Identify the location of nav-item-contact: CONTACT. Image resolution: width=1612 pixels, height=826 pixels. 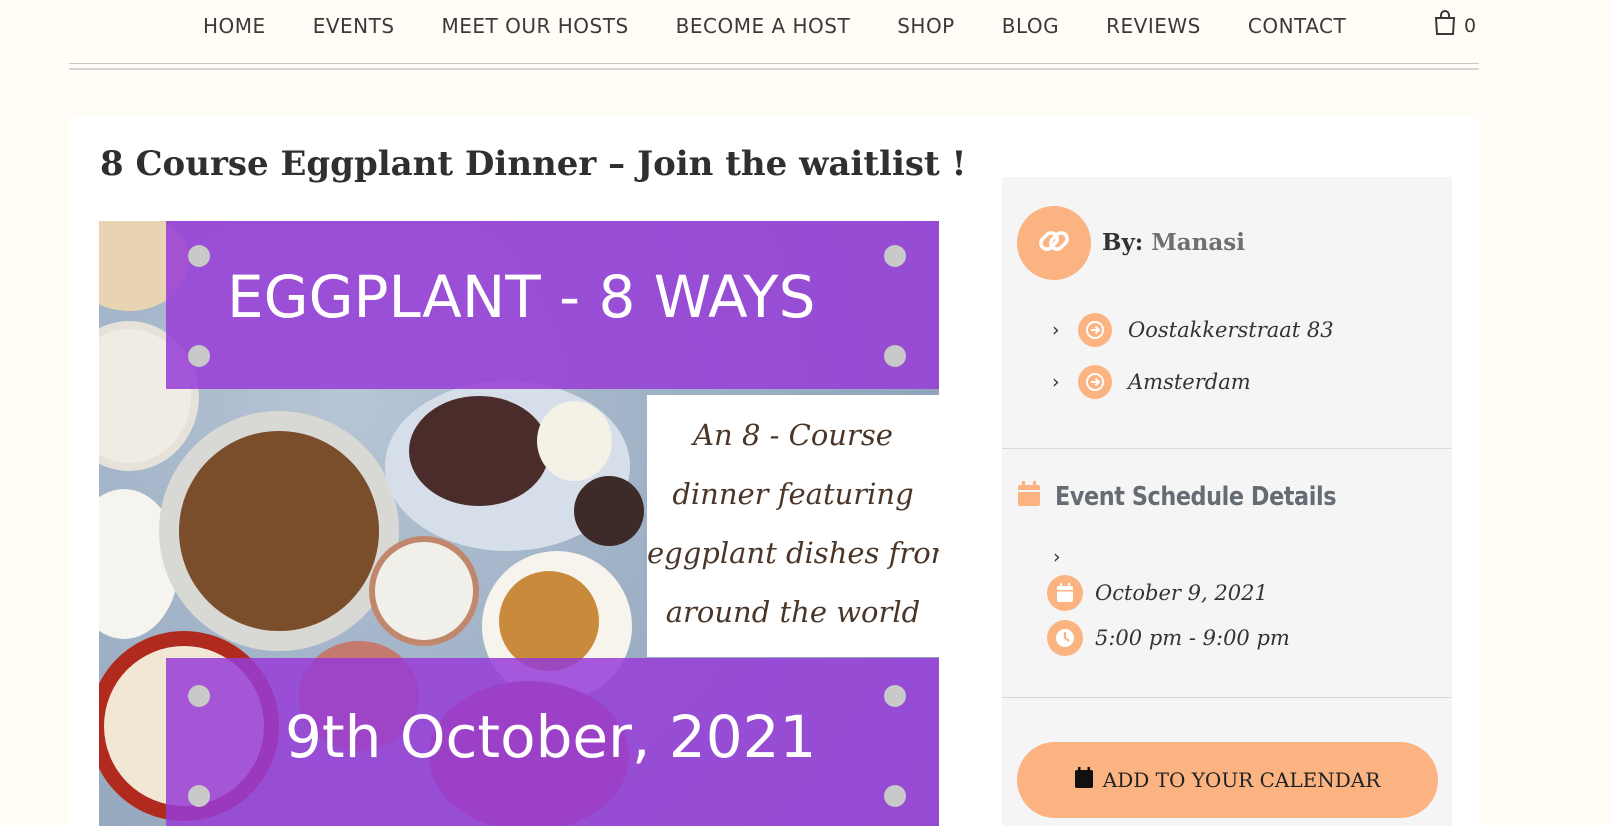
(1297, 26).